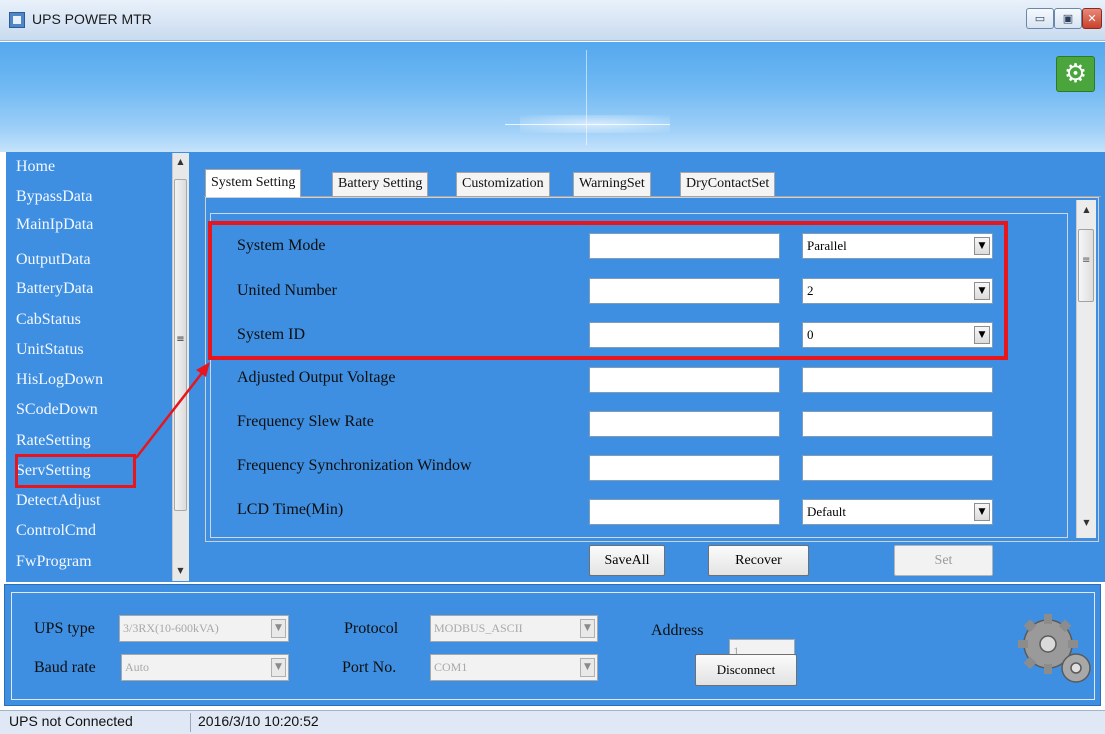 This screenshot has width=1105, height=734. Describe the element at coordinates (371, 628) in the screenshot. I see `protocol-label: Protocol` at that location.